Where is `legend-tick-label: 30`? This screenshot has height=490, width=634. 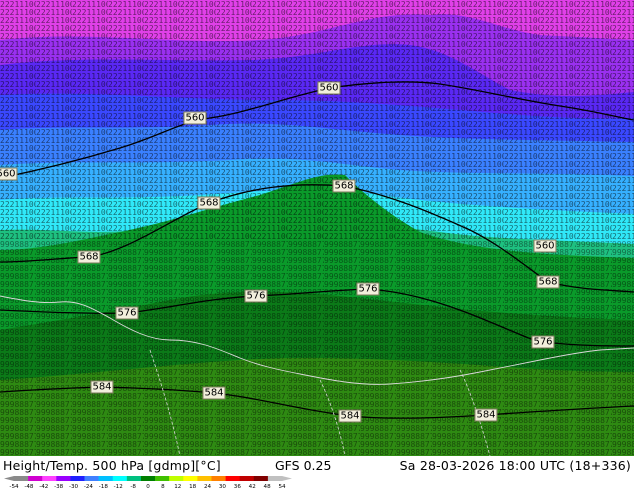
legend-tick-label: 30 is located at coordinates (223, 486).